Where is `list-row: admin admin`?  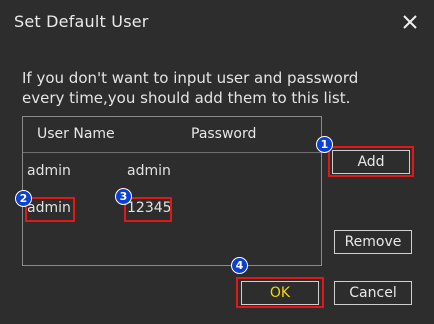 list-row: admin admin is located at coordinates (172, 175).